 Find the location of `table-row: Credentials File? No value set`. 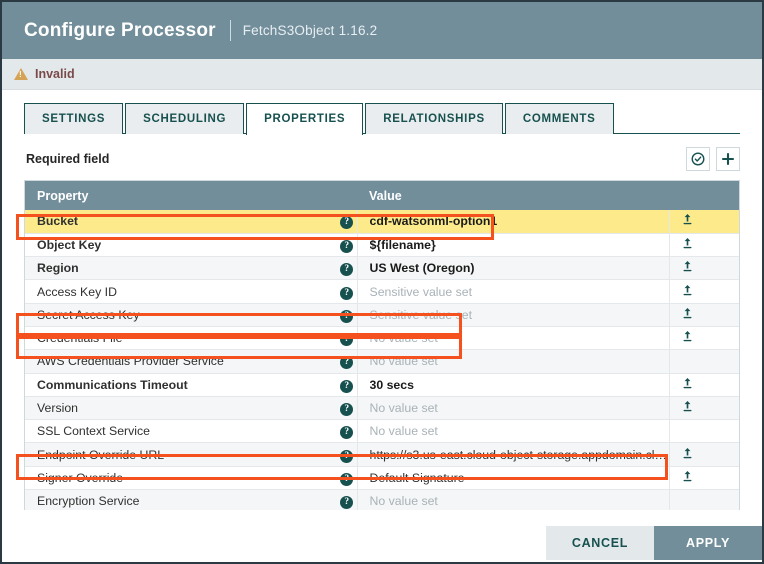

table-row: Credentials File? No value set is located at coordinates (382, 338).